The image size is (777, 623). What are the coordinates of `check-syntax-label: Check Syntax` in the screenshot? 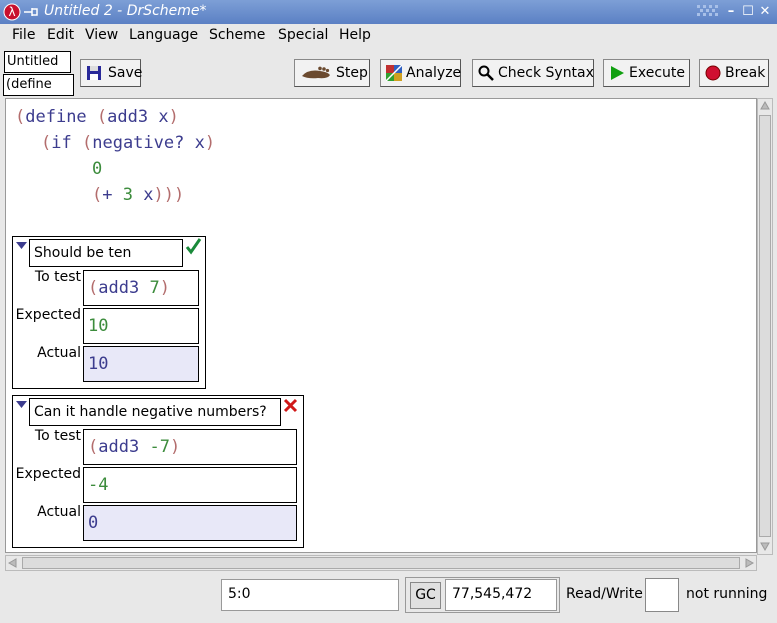 It's located at (546, 73).